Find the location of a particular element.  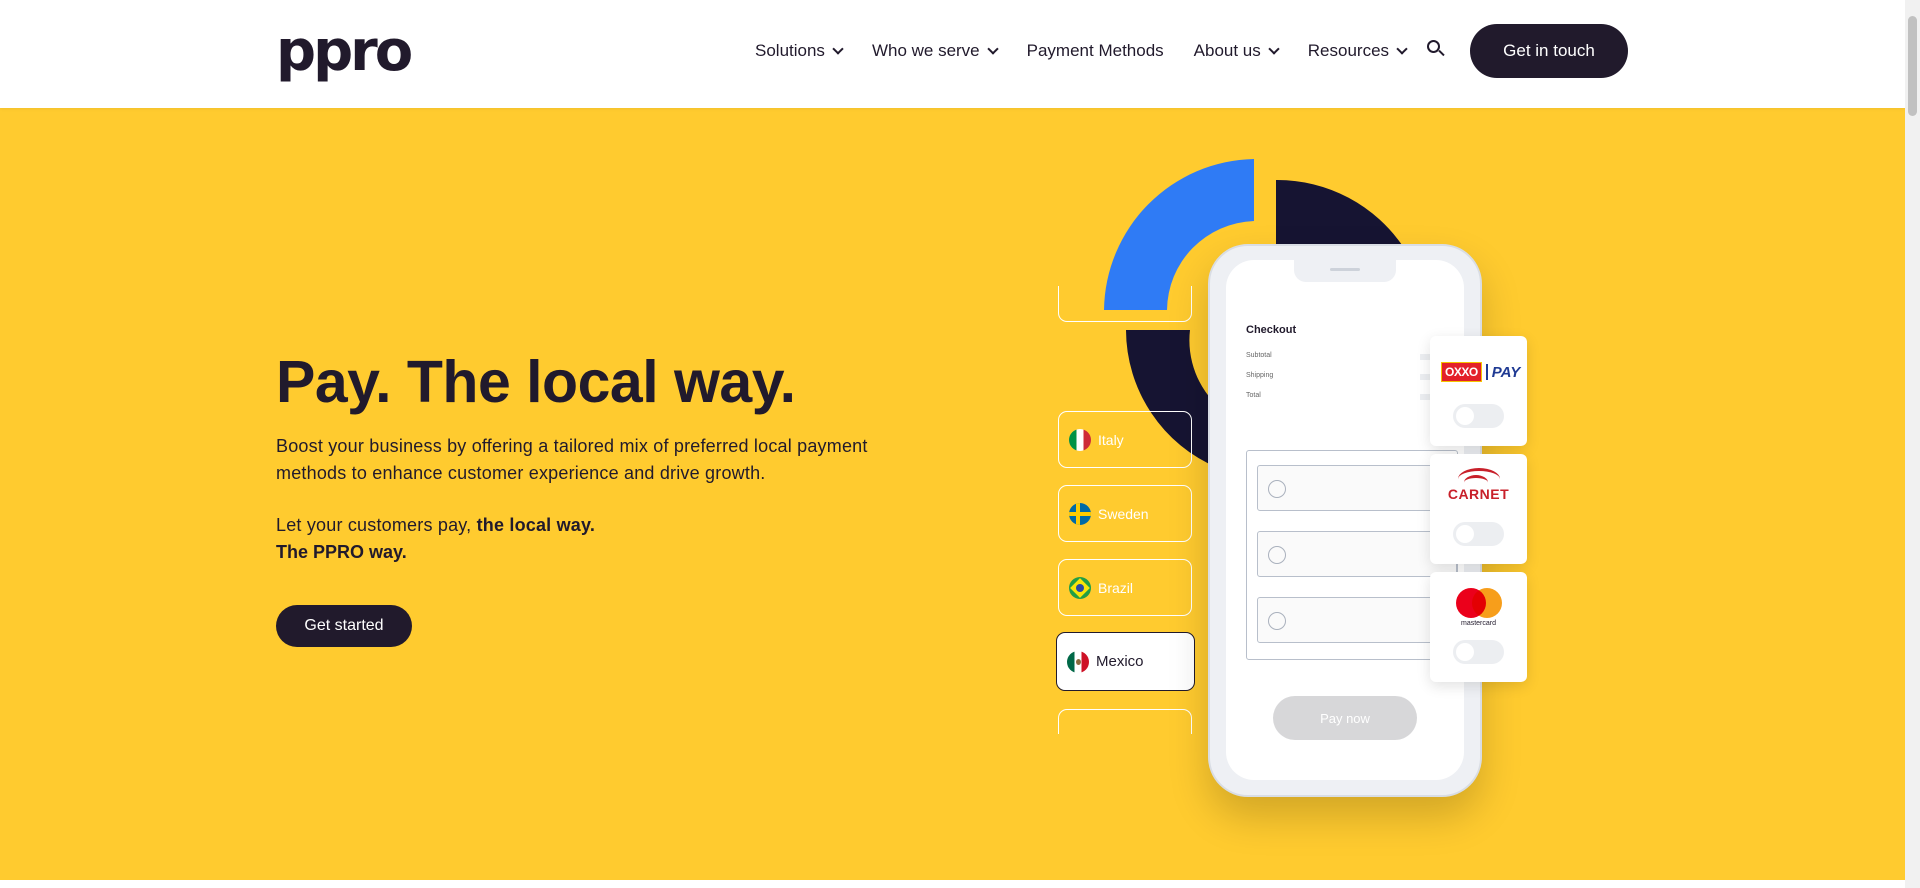

nav-solutions: Solutions is located at coordinates (799, 51).